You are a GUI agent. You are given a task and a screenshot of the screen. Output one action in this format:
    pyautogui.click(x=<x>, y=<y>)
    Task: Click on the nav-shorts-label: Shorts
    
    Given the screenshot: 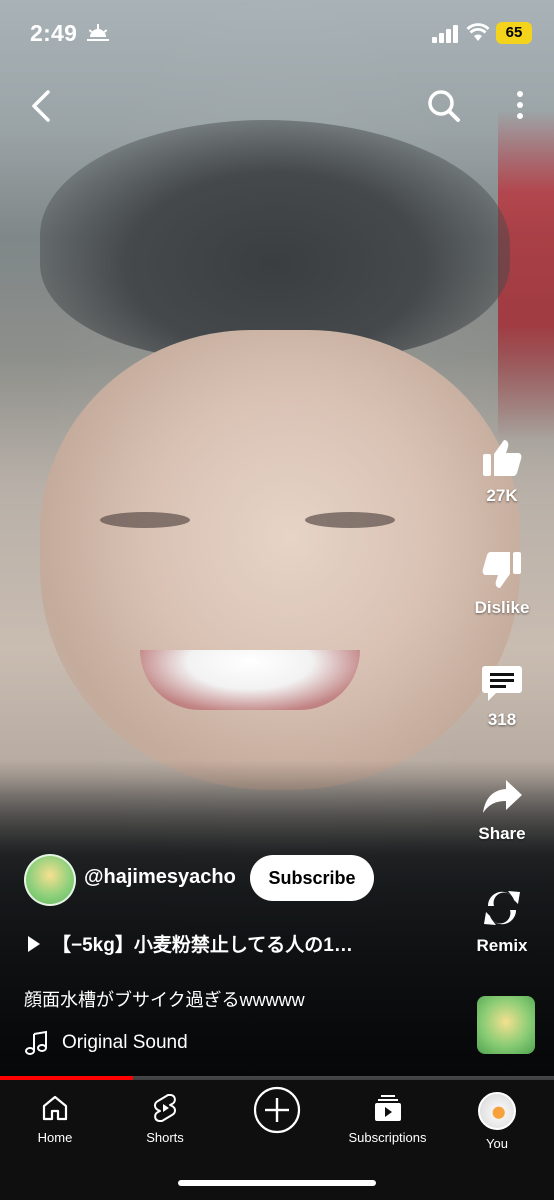 What is the action you would take?
    pyautogui.click(x=165, y=1137)
    